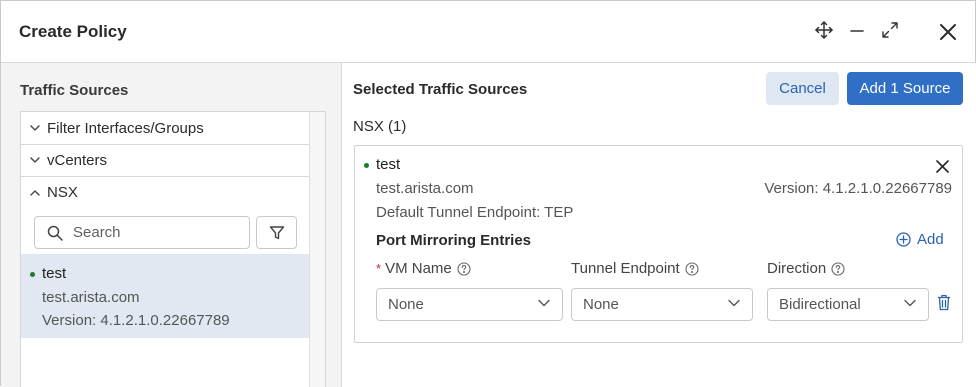 This screenshot has height=387, width=976. Describe the element at coordinates (388, 164) in the screenshot. I see `card-name: test` at that location.